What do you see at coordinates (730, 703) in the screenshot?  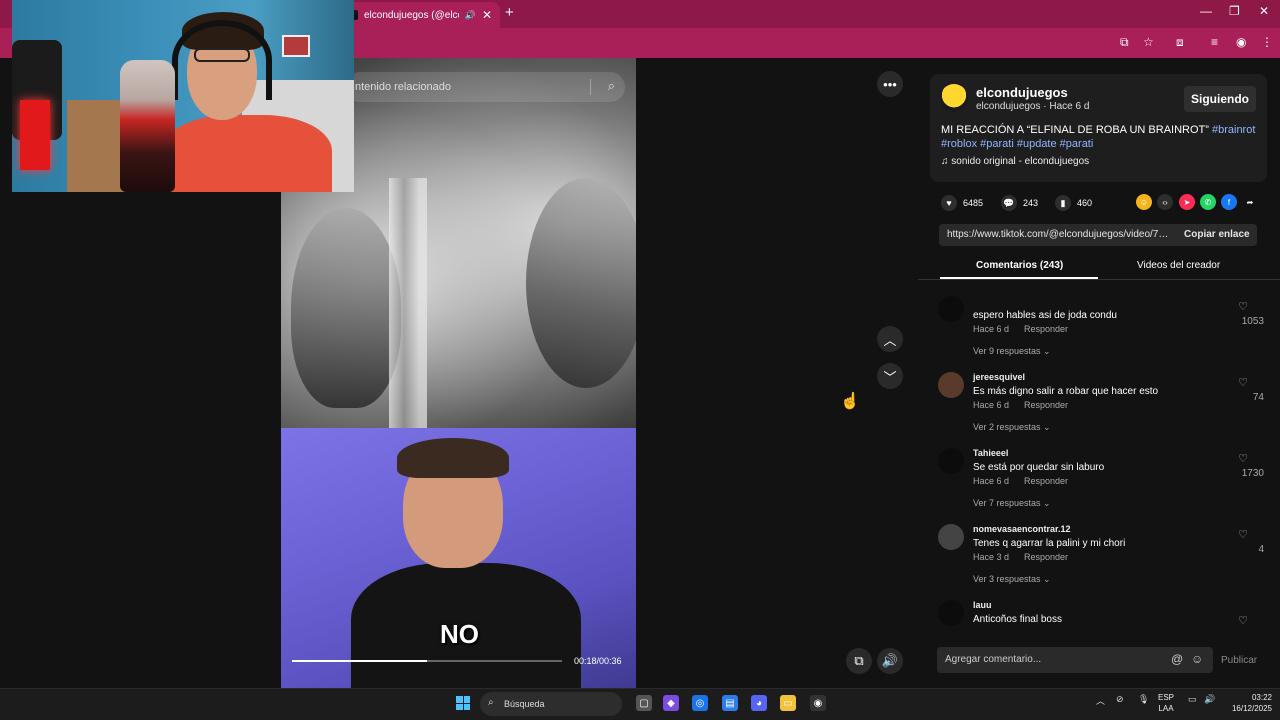 I see `notepad-icon: ▤` at bounding box center [730, 703].